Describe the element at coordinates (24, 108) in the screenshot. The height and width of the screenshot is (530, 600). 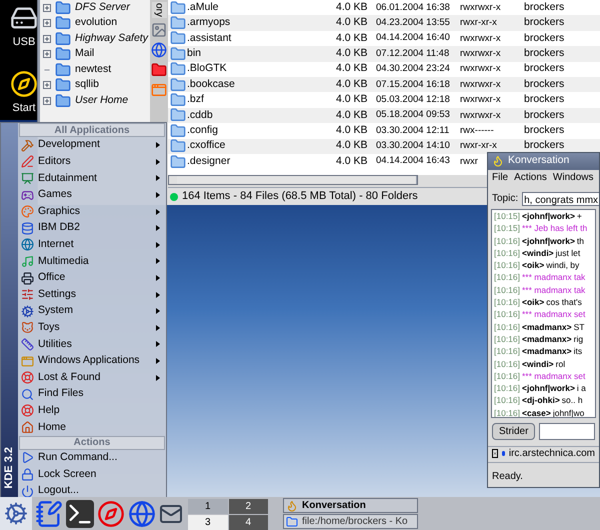
I see `desktop-icon-label: Start` at that location.